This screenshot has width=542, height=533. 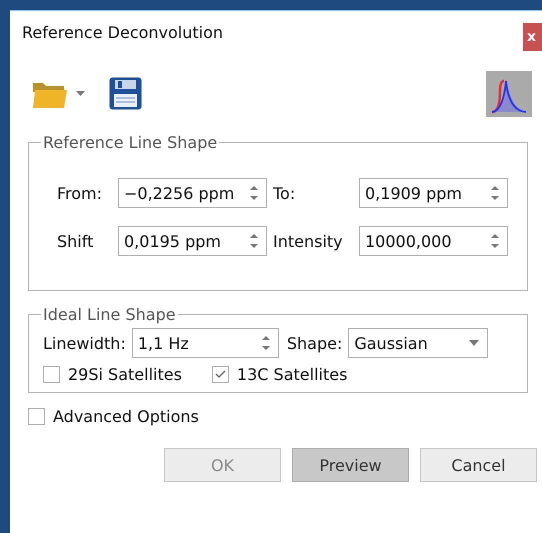 I want to click on spin-field: 0,0195 ppm, so click(x=192, y=241).